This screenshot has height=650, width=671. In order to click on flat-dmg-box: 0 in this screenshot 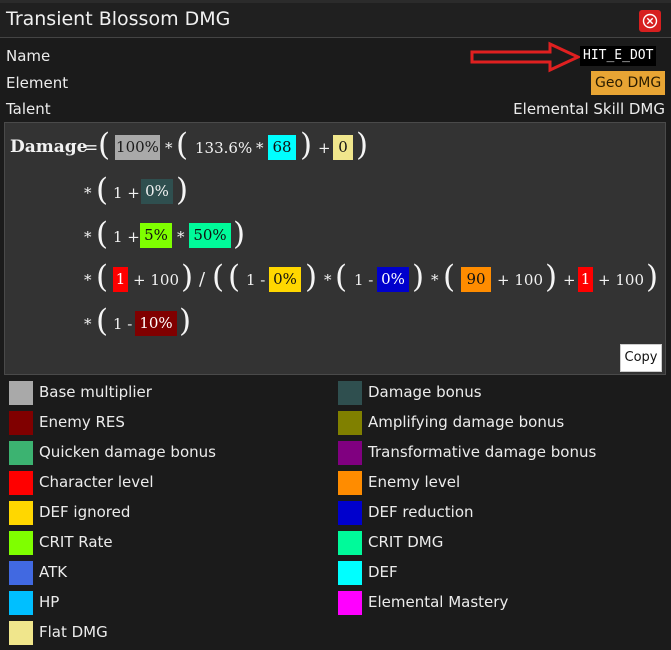, I will do `click(343, 147)`.